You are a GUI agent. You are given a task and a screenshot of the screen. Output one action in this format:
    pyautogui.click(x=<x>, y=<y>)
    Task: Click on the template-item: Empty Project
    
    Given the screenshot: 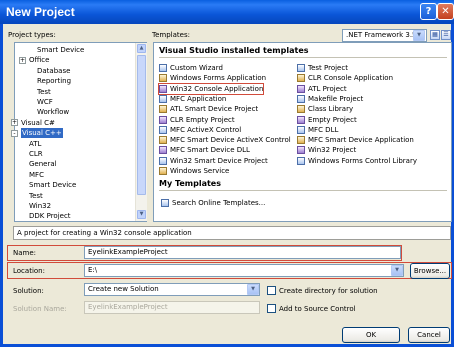 What is the action you would take?
    pyautogui.click(x=327, y=120)
    